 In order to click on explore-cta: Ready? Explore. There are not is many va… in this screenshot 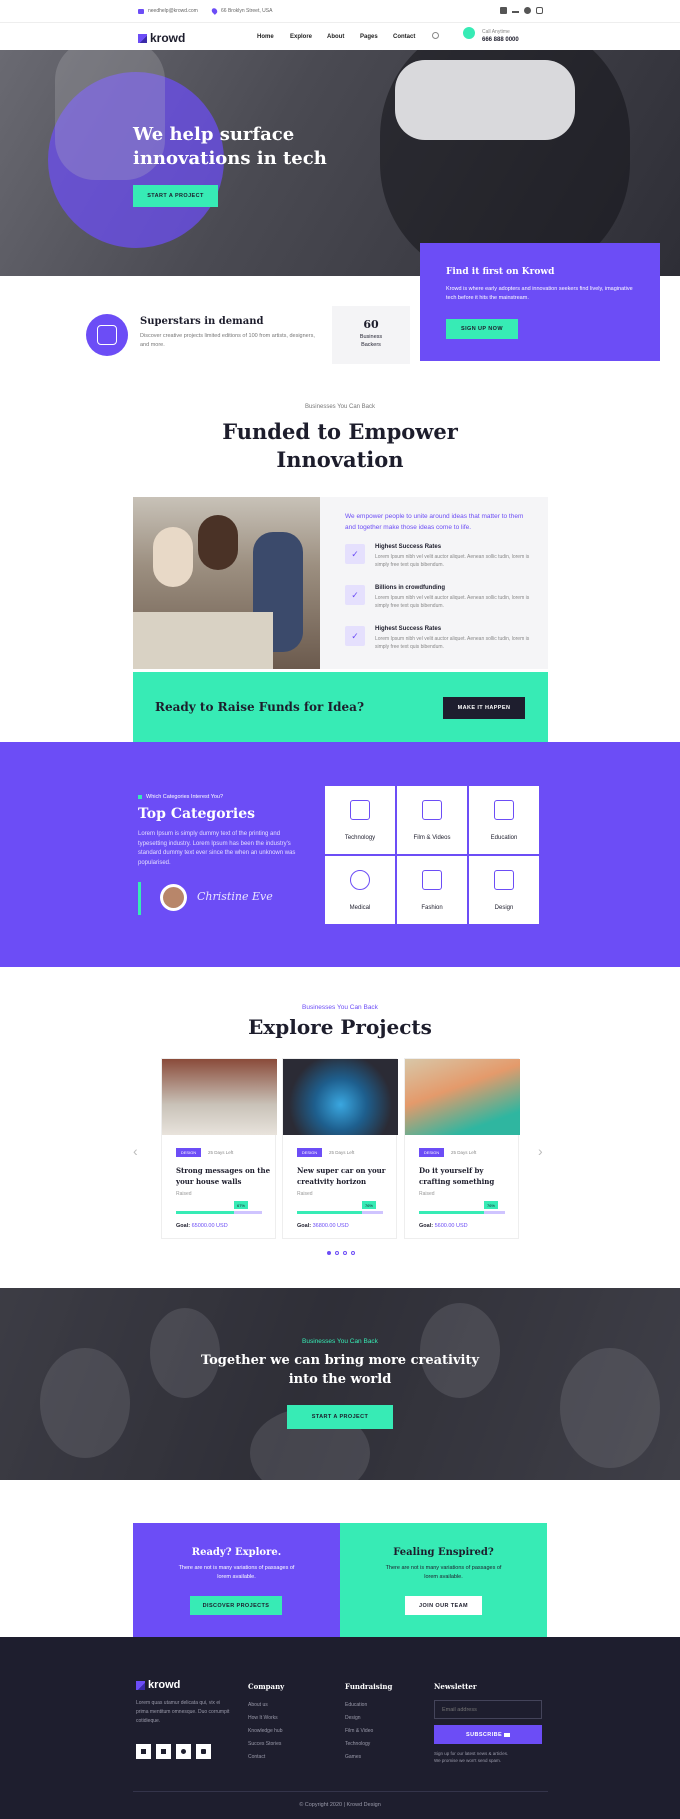, I will do `click(236, 1580)`.